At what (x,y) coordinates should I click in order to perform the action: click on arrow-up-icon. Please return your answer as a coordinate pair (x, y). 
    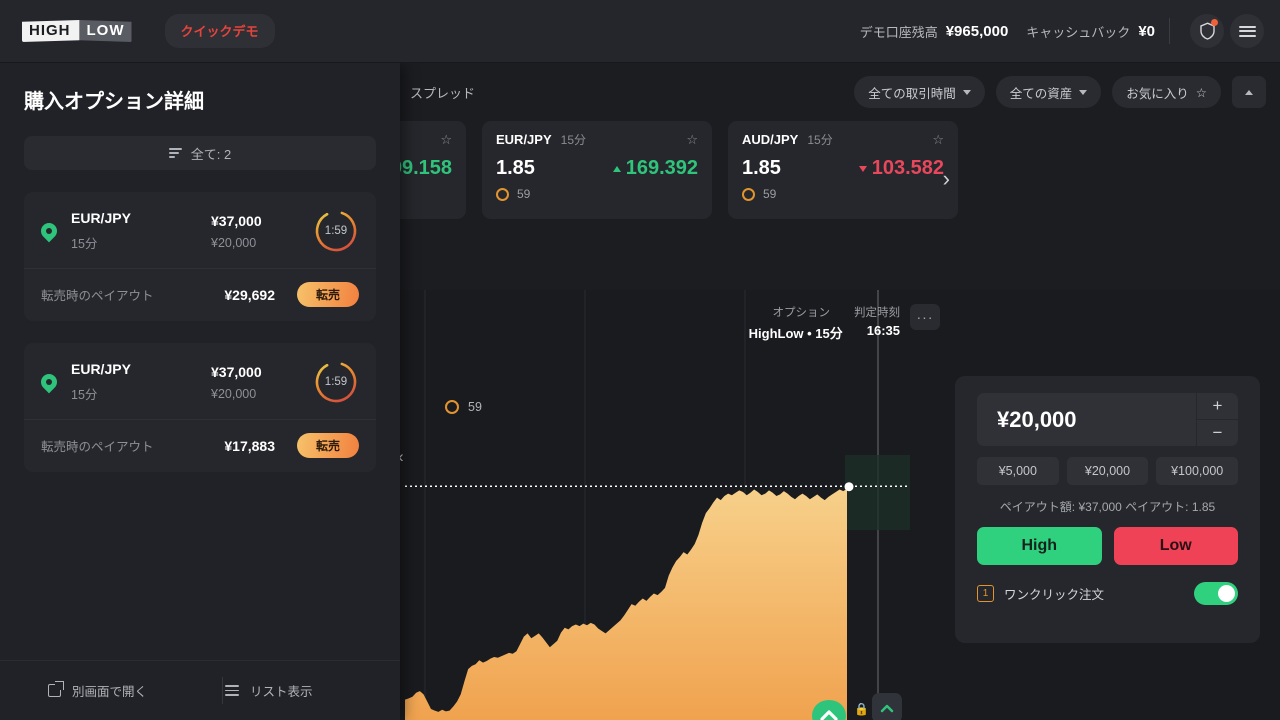
    Looking at the image, I should click on (616, 168).